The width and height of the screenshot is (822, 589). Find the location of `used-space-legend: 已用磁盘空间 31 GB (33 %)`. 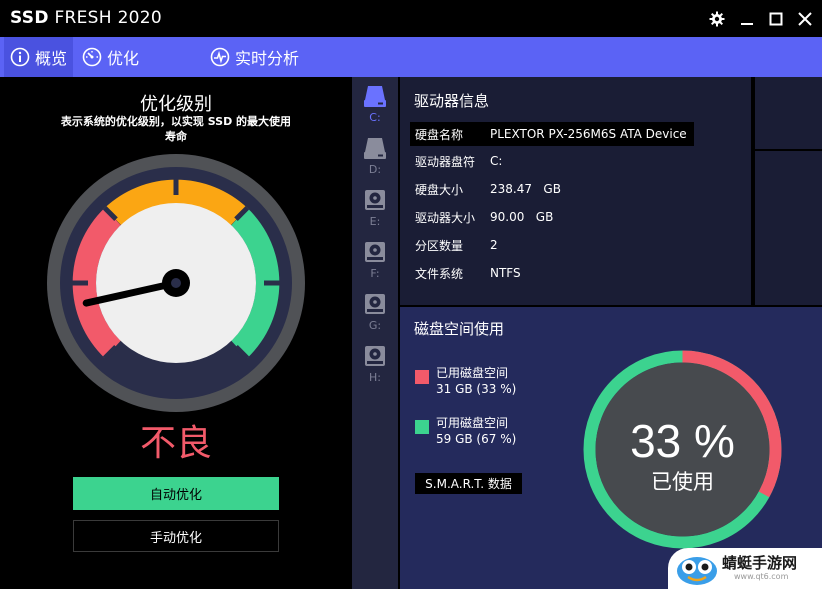

used-space-legend: 已用磁盘空间 31 GB (33 %) is located at coordinates (476, 381).